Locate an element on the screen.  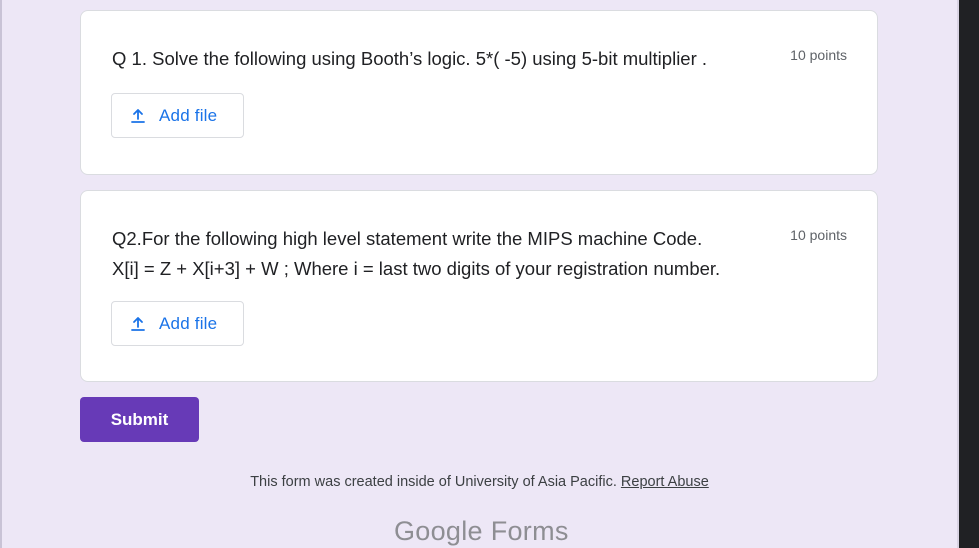
window-right-border is located at coordinates (969, 274).